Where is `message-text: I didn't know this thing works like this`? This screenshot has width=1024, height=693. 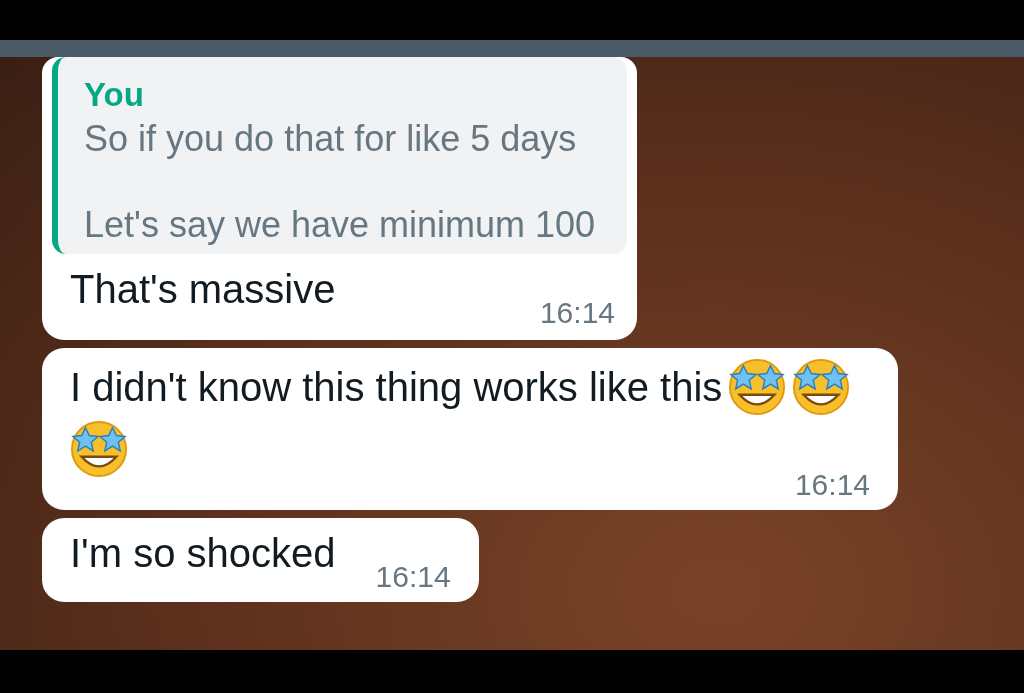 message-text: I didn't know this thing works like this is located at coordinates (396, 387).